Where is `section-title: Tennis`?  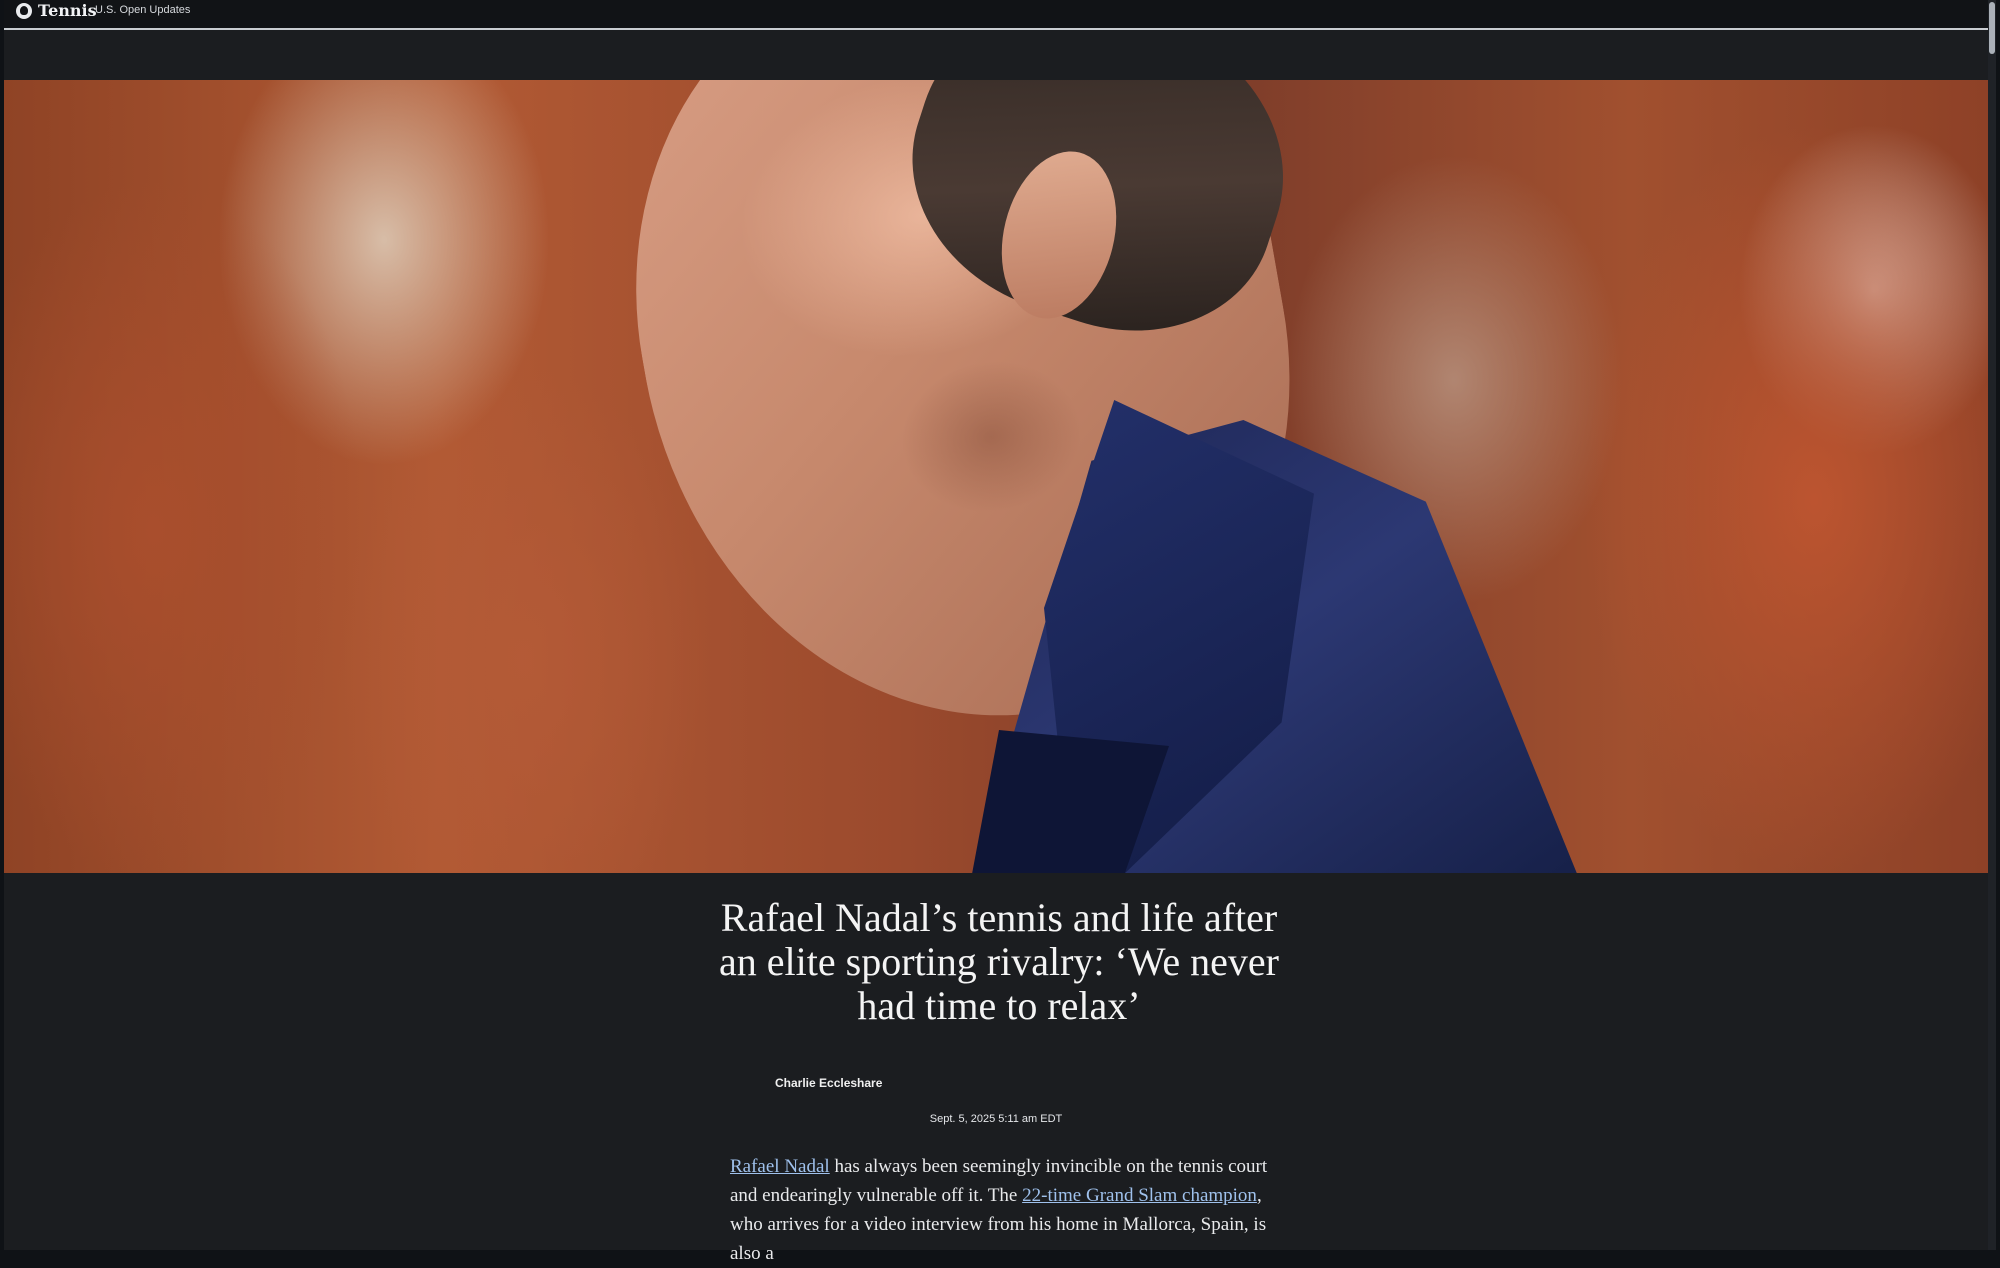 section-title: Tennis is located at coordinates (67, 11).